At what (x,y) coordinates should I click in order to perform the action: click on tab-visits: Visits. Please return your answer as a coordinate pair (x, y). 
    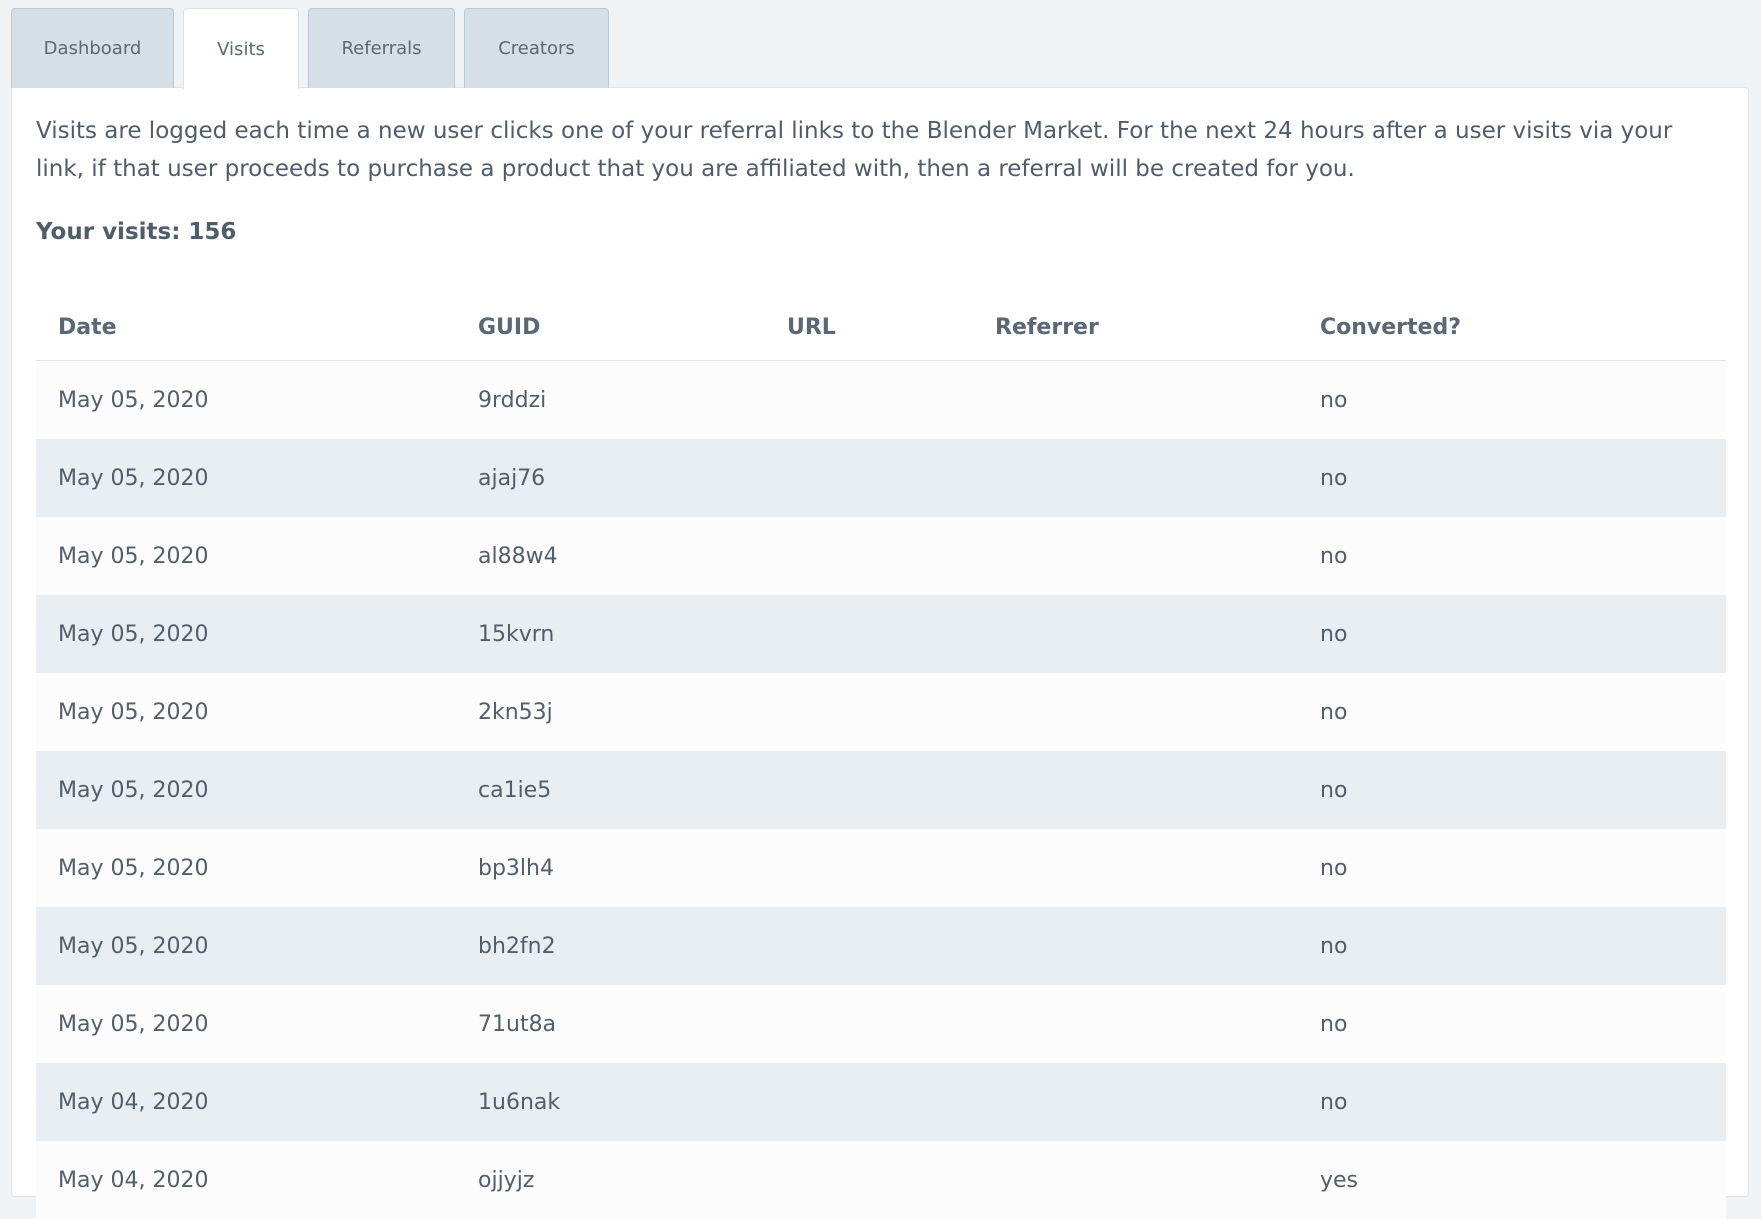
    Looking at the image, I should click on (241, 48).